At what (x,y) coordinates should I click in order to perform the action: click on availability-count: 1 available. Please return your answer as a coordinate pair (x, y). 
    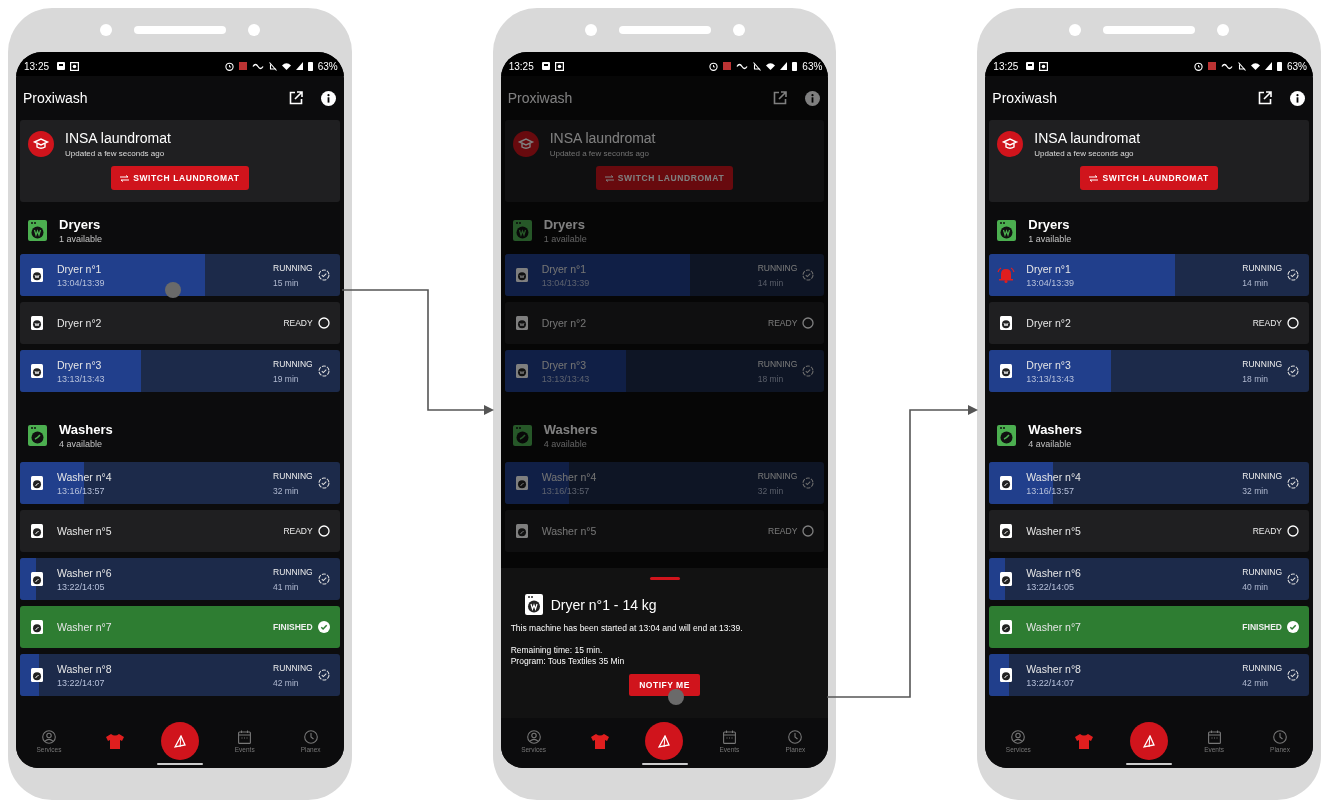
    Looking at the image, I should click on (81, 238).